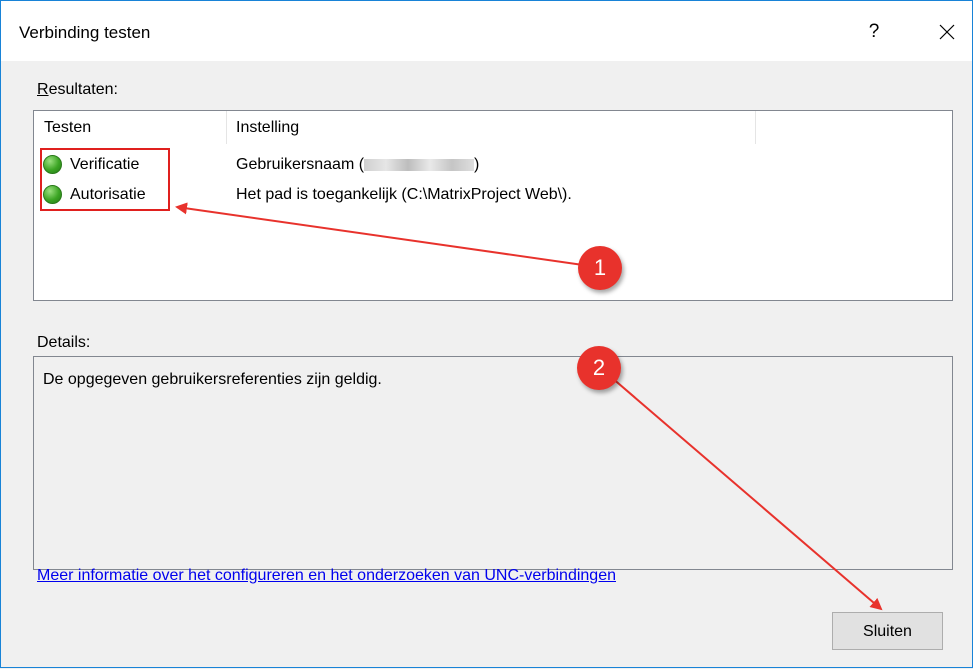 The width and height of the screenshot is (973, 669). I want to click on dialog-title: Verbinding testen, so click(85, 32).